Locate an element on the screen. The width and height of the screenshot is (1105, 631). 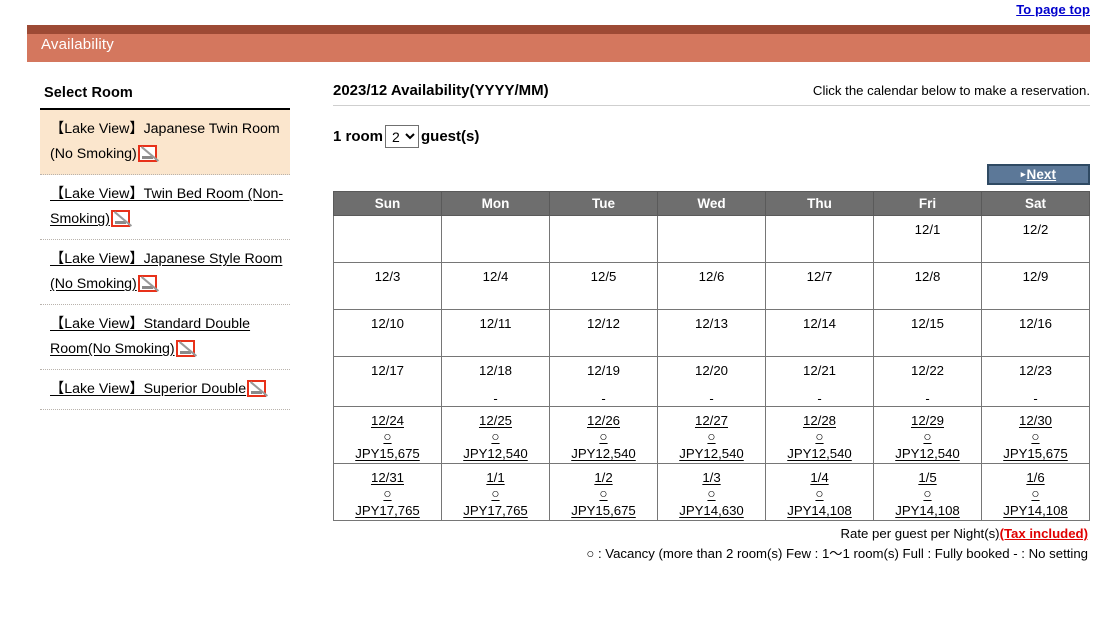
calendar-column-header: Sat is located at coordinates (1035, 203).